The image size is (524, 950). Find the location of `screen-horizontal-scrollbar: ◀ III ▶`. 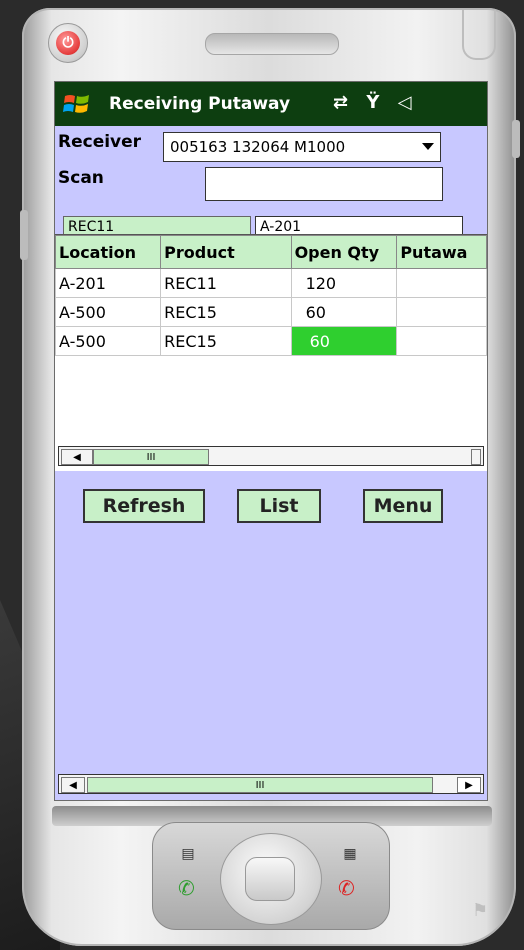

screen-horizontal-scrollbar: ◀ III ▶ is located at coordinates (271, 784).